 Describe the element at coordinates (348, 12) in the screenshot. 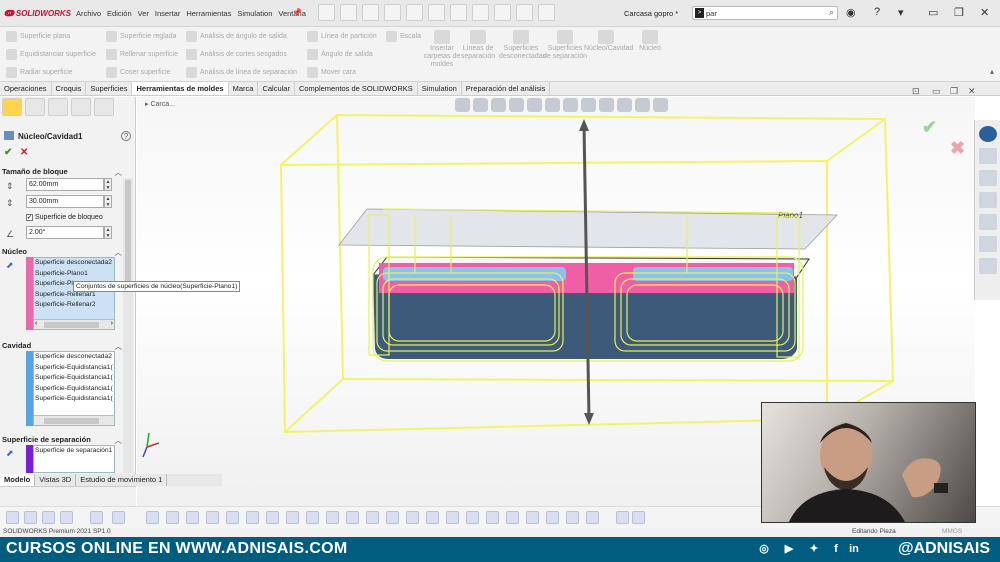

I see `new-document-icon` at that location.